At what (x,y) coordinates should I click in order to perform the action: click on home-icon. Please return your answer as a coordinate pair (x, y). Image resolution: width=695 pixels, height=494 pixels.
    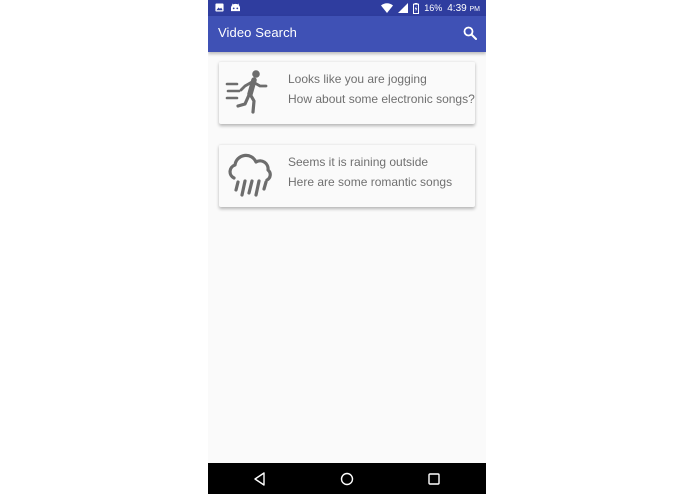
    Looking at the image, I should click on (347, 479).